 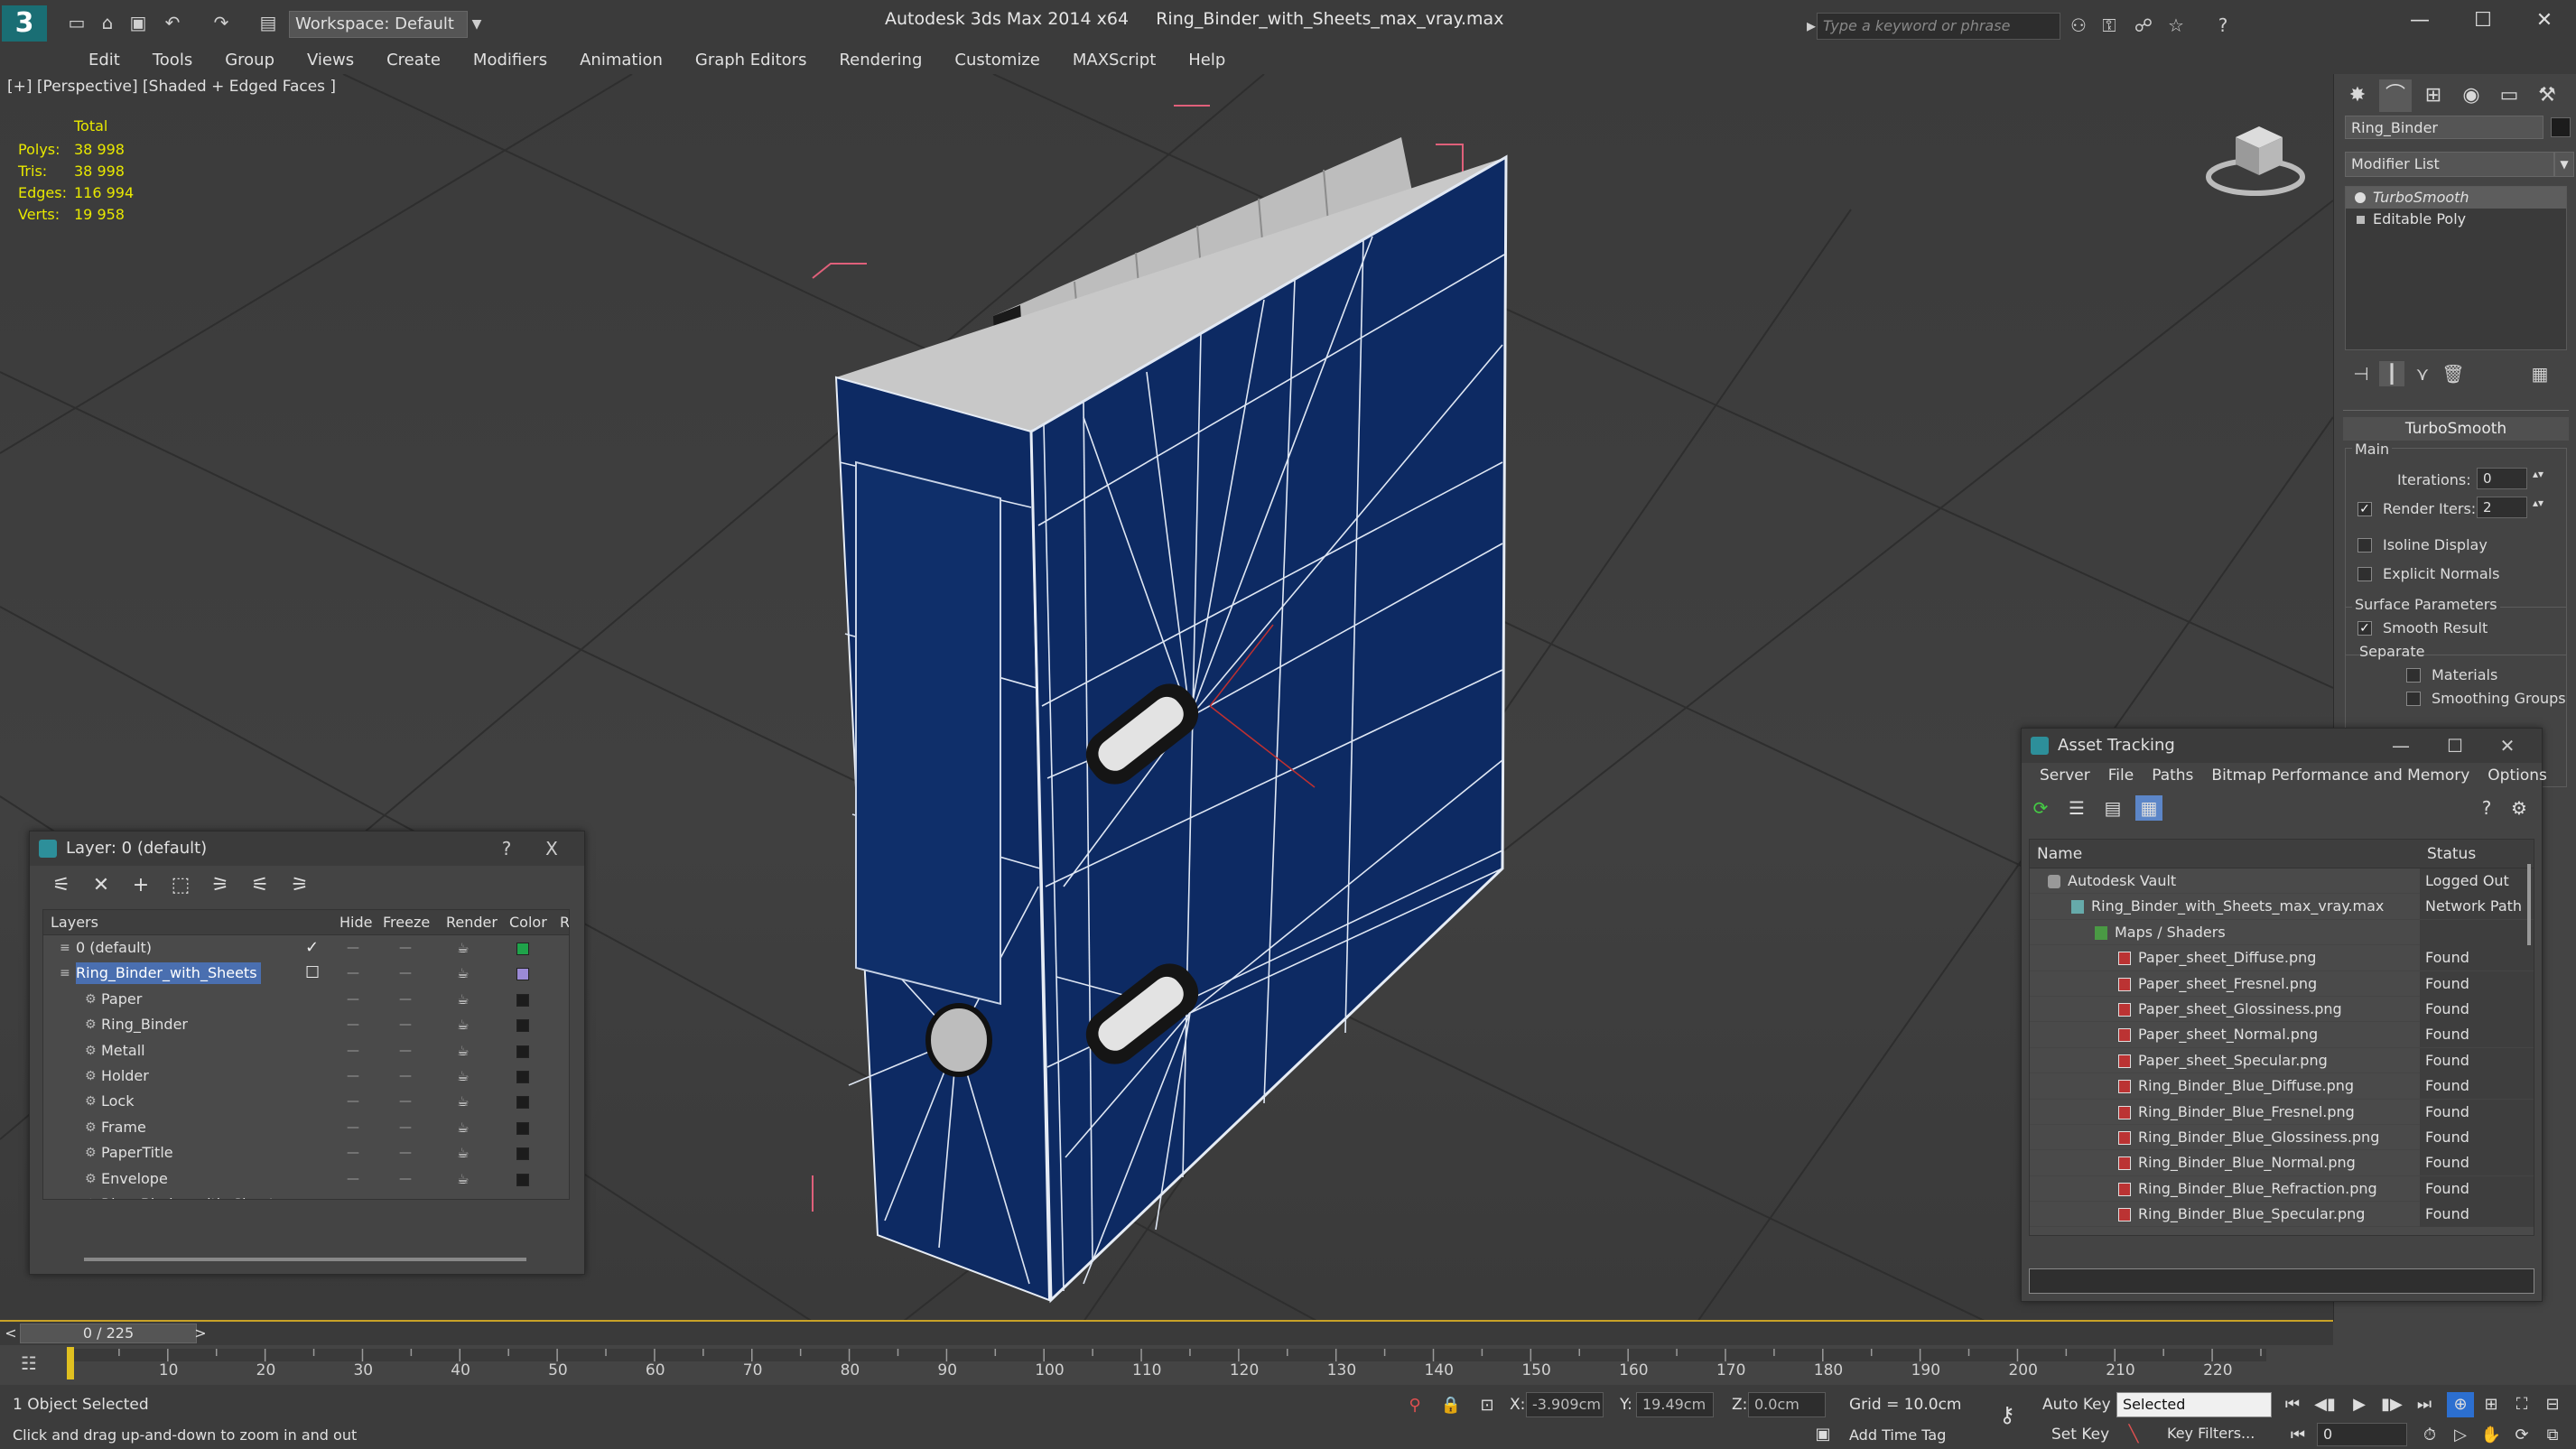 I want to click on x-coordinate-field: -3.909cm, so click(x=1565, y=1404).